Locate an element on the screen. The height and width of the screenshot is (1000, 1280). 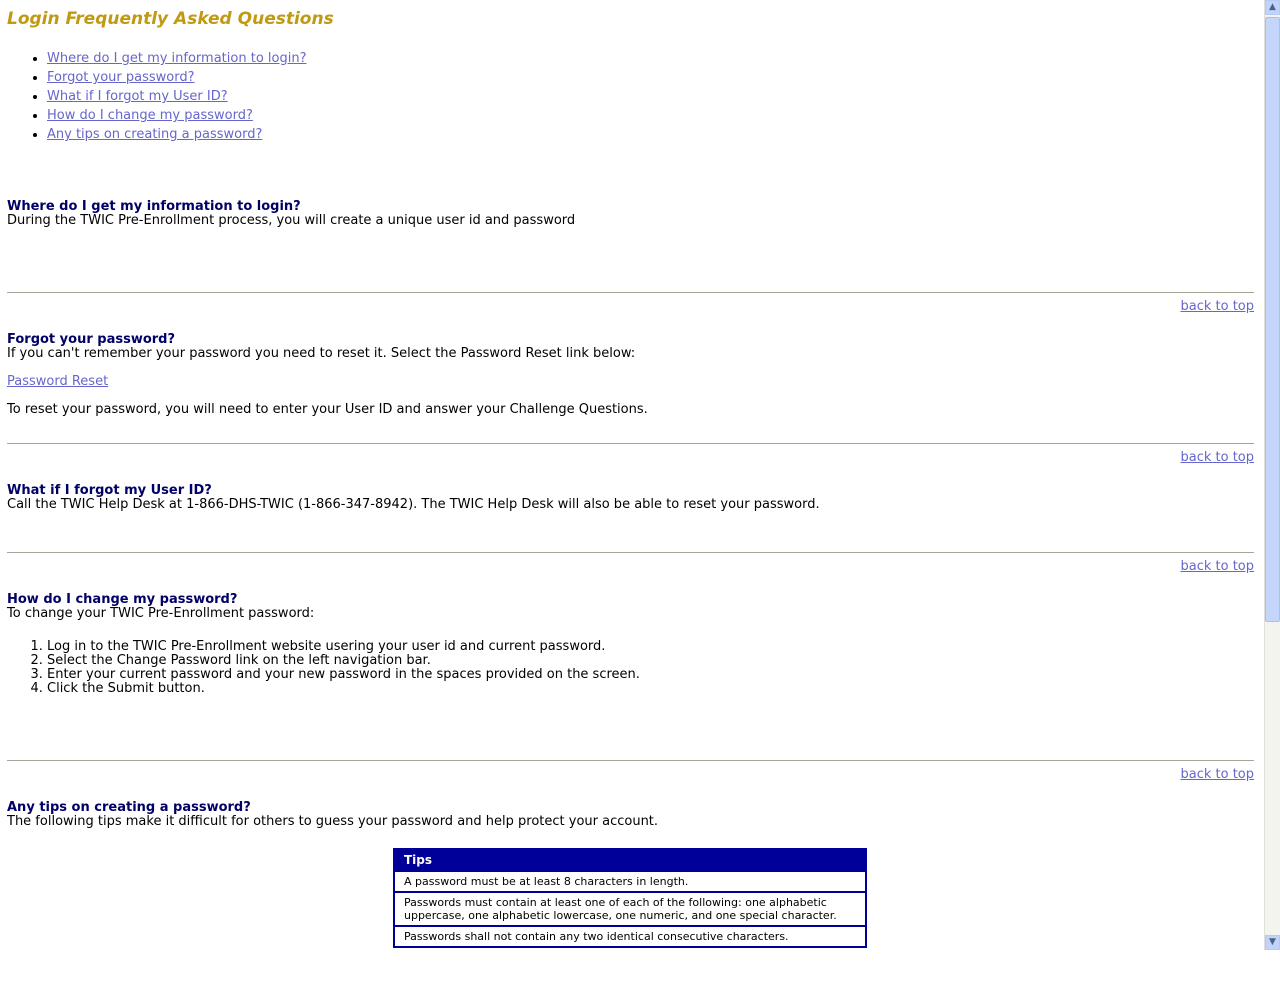
toc-item: How do I change my password? is located at coordinates (176, 115).